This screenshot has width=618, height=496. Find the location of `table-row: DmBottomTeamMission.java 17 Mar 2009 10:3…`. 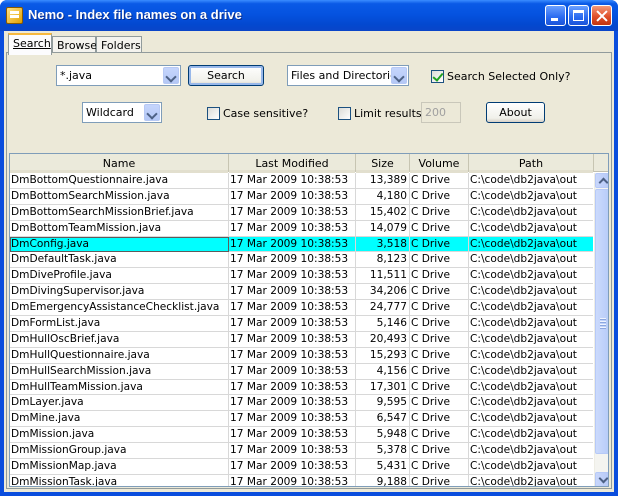

table-row: DmBottomTeamMission.java 17 Mar 2009 10:3… is located at coordinates (301, 228).